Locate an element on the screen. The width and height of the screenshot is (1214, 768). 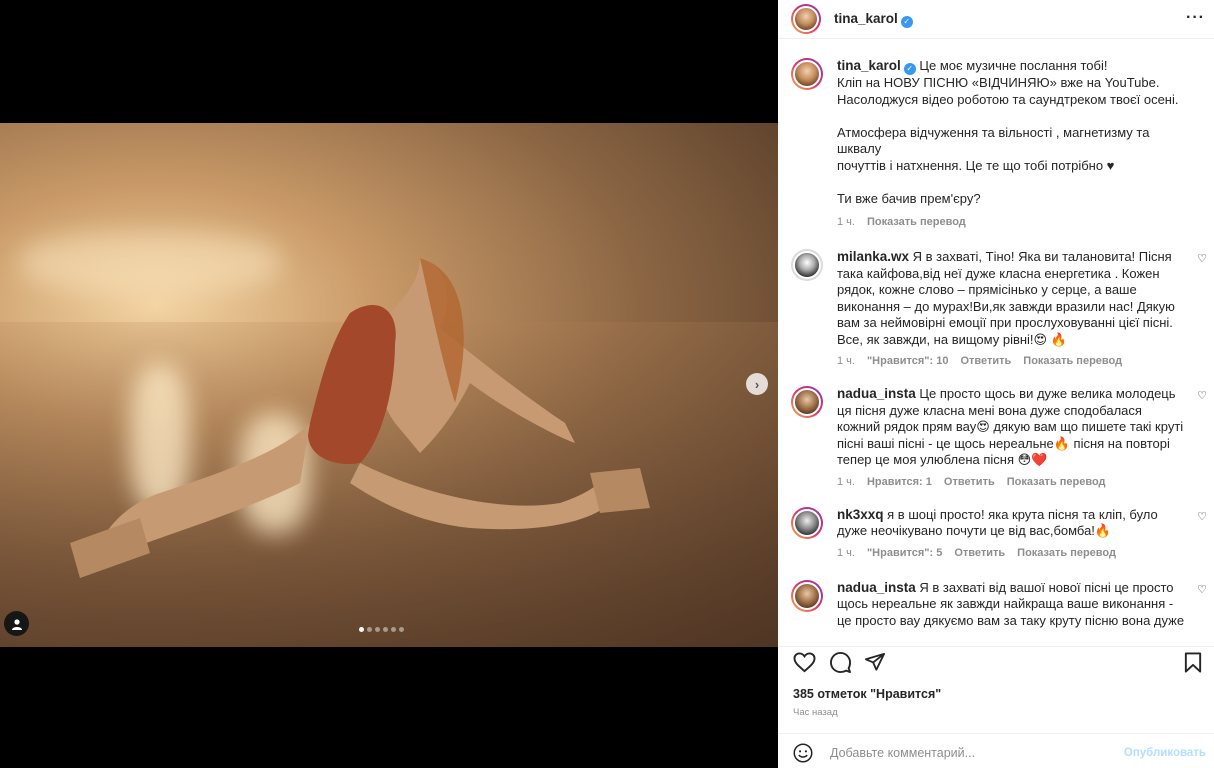
action-bar is located at coordinates (996, 661).